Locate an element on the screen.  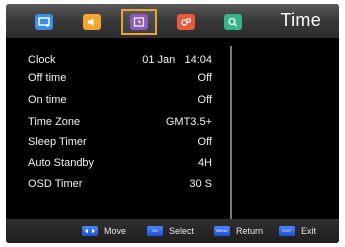
hint-move: Move is located at coordinates (104, 231).